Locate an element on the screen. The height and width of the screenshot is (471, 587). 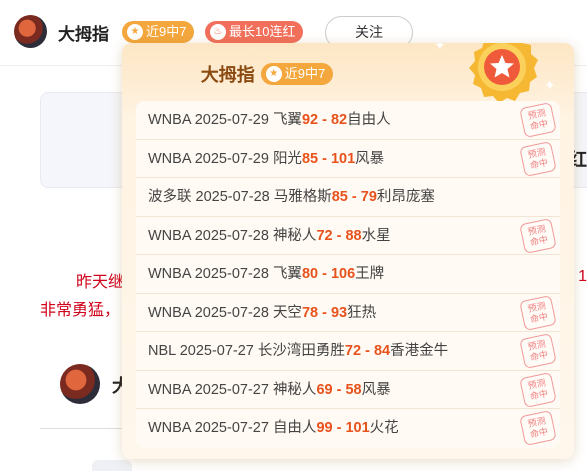
max-streak-badge: ♨ 最长10连红 is located at coordinates (254, 32).